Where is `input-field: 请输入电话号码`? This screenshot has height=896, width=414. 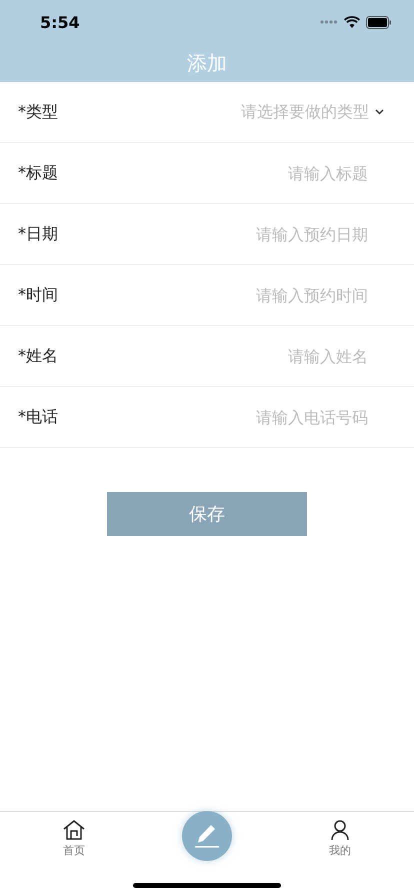
input-field: 请输入电话号码 is located at coordinates (258, 417).